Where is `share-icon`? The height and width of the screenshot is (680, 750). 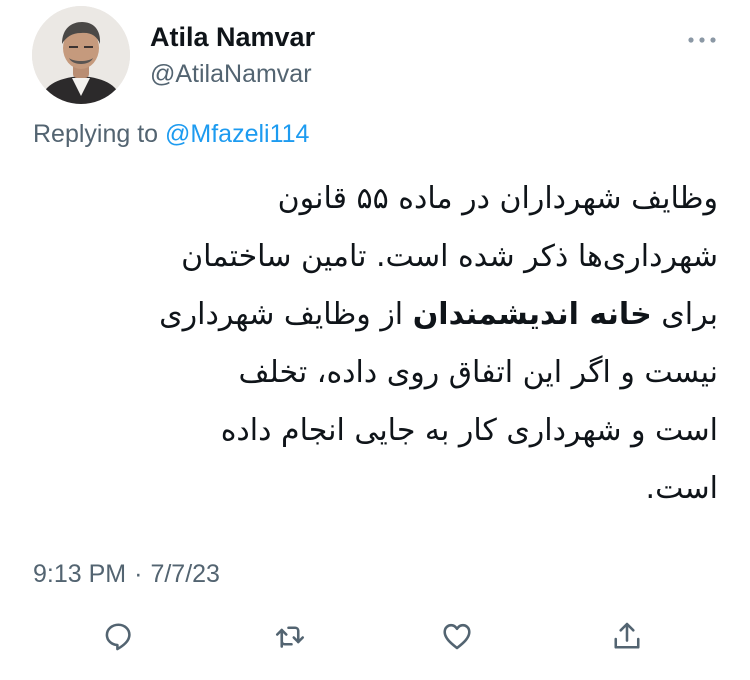 share-icon is located at coordinates (627, 635).